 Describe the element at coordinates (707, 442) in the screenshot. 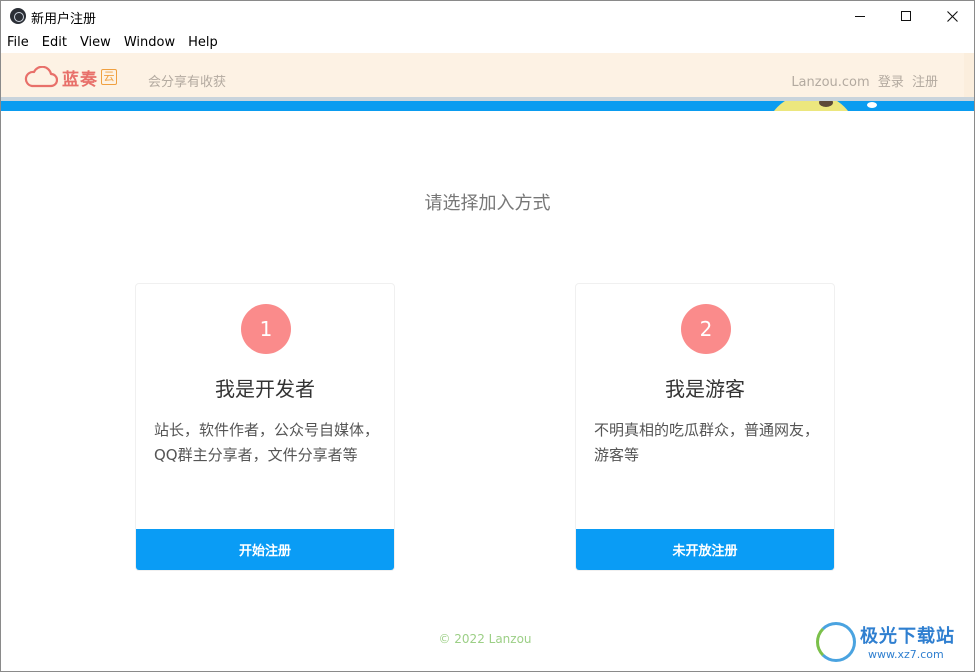

I see `card-description: 不明真相的吃瓜群众，普通网友，游客等` at that location.